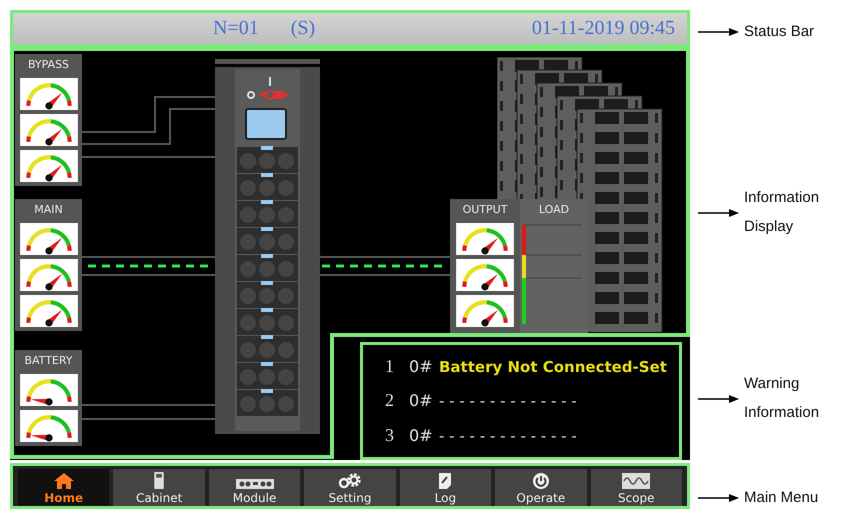  What do you see at coordinates (236, 28) in the screenshot?
I see `unit-number: N=01` at bounding box center [236, 28].